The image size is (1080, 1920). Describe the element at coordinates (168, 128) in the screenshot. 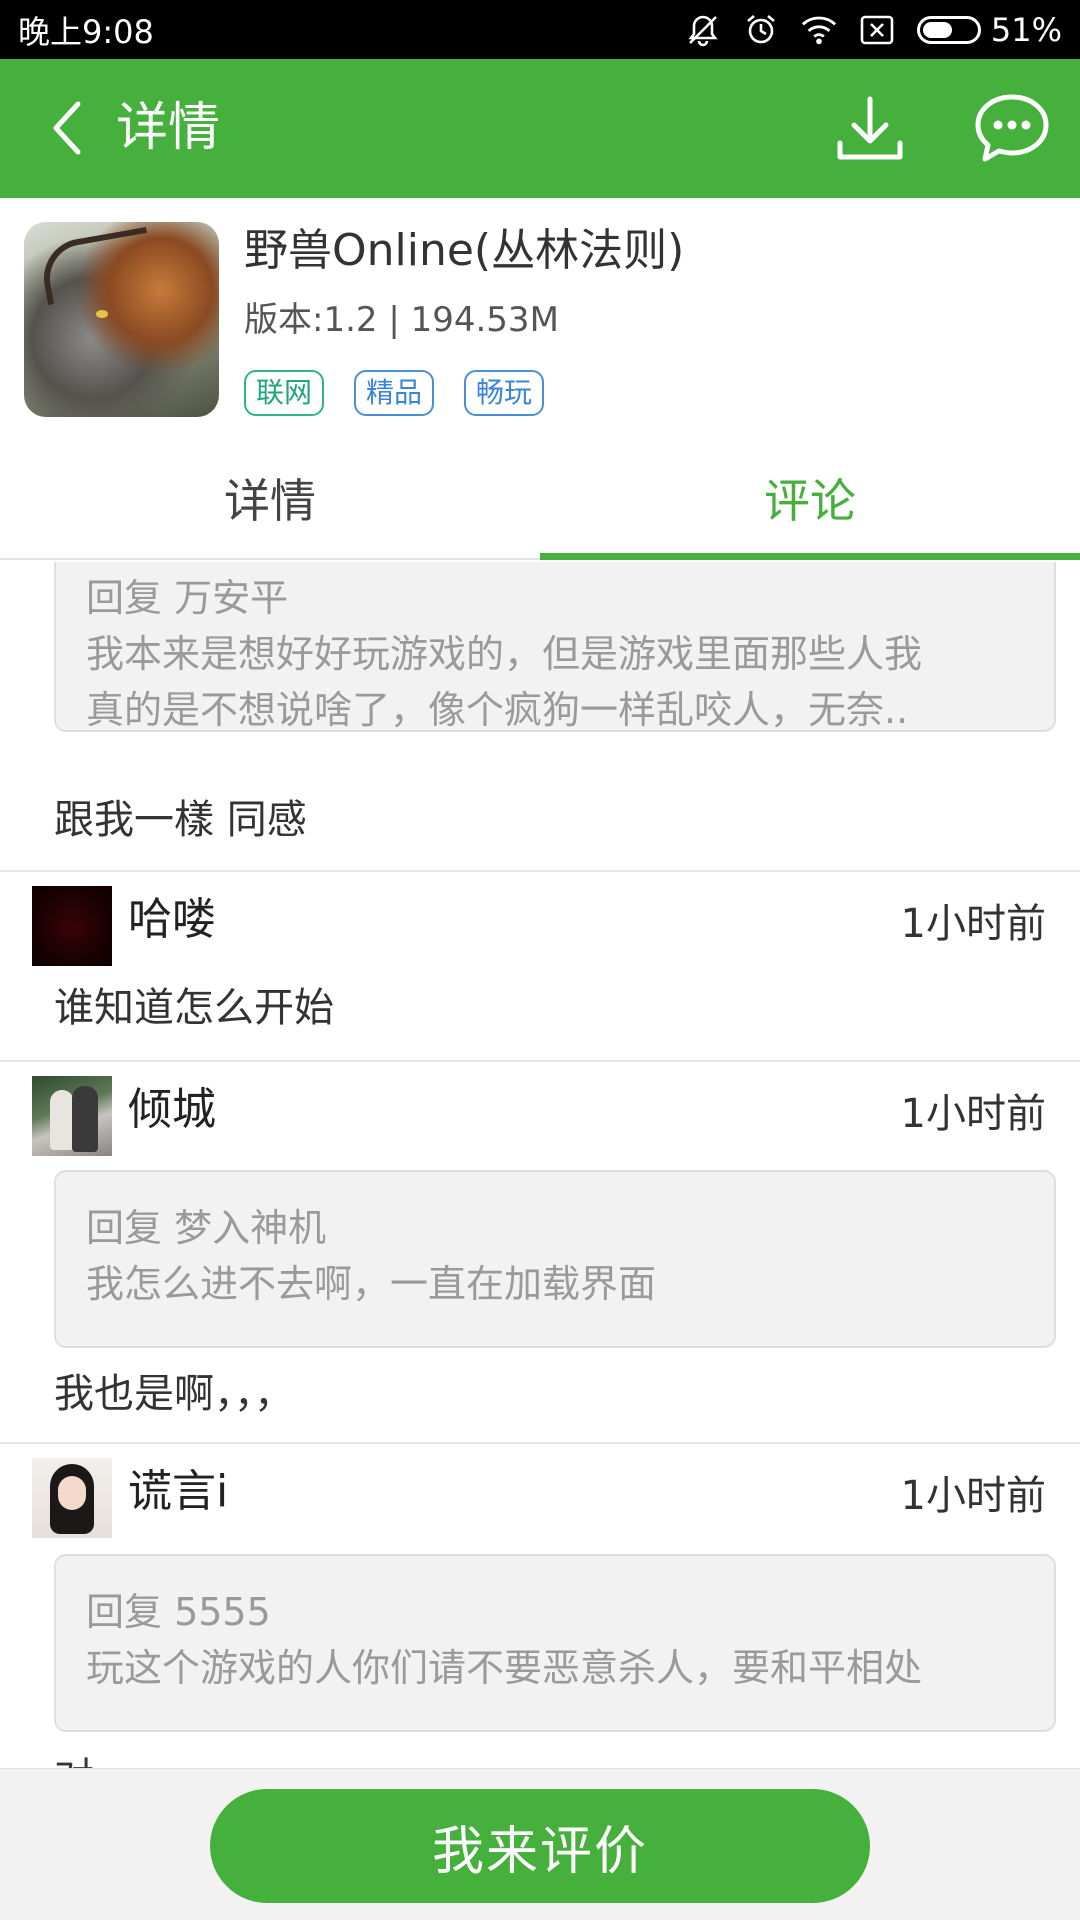

I see `page-title: 详情` at that location.